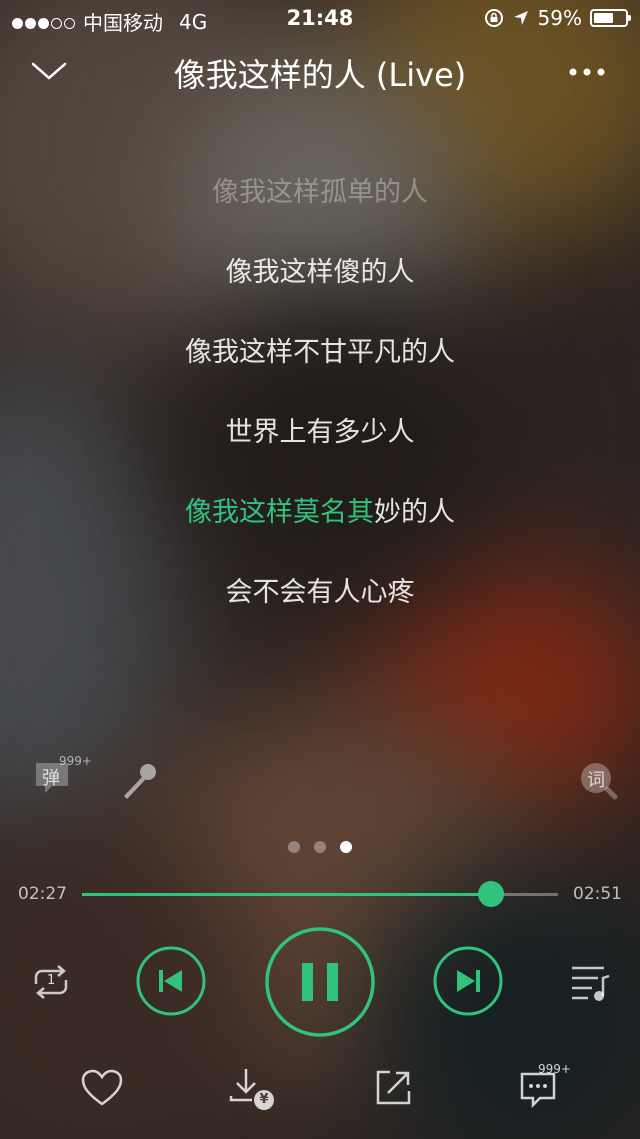 This screenshot has width=640, height=1139. I want to click on comments-button: 999+, so click(553, 1086).